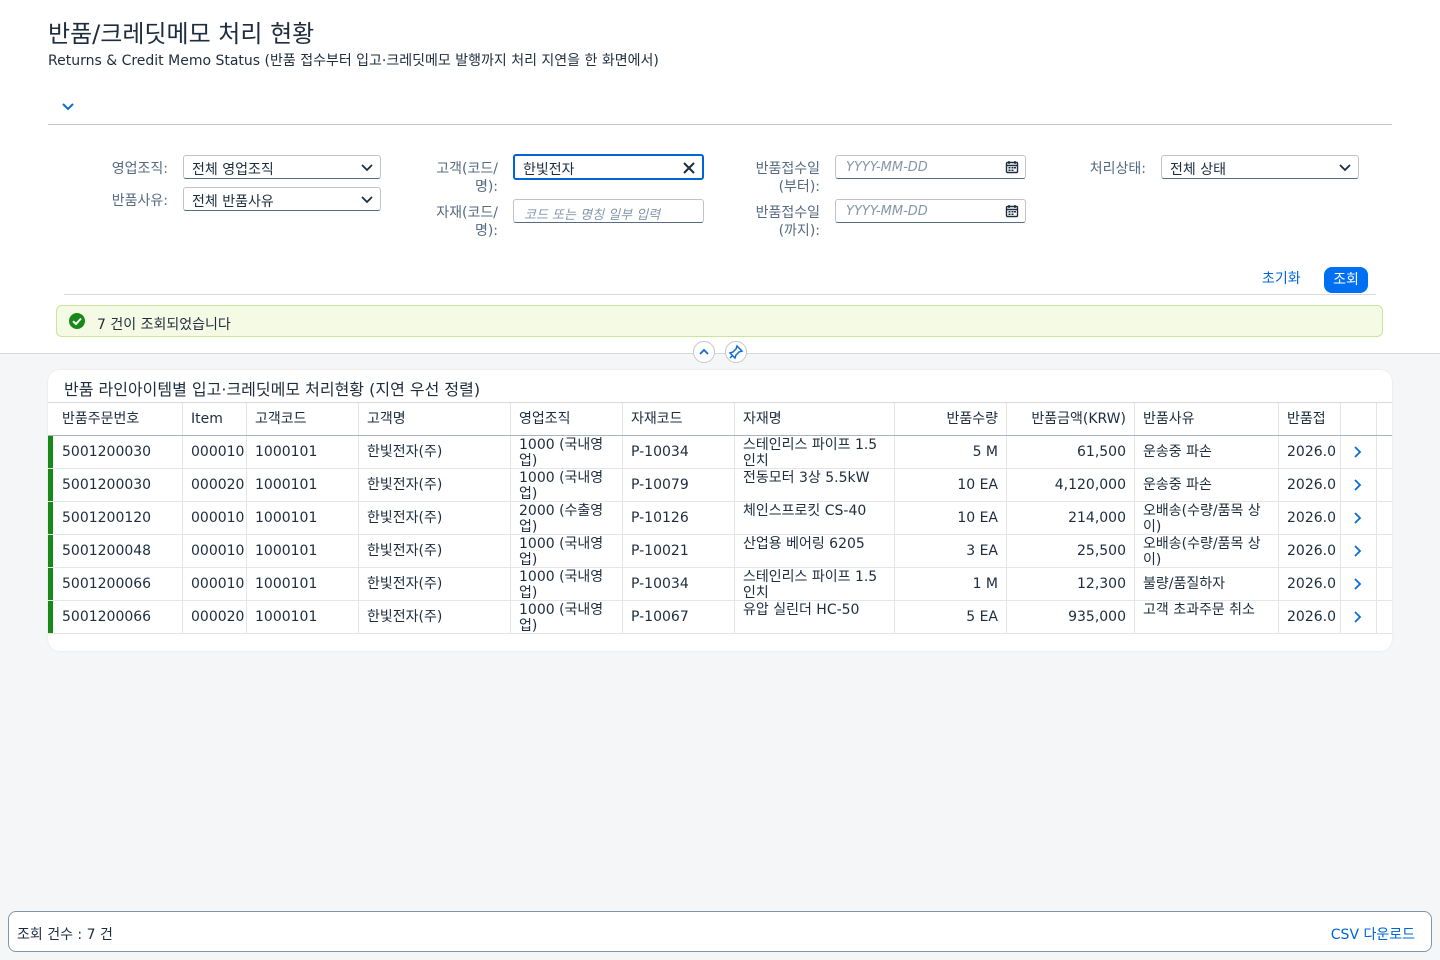 The image size is (1440, 960). What do you see at coordinates (454, 178) in the screenshot?
I see `customer-label: 고객(코드/ 명):` at bounding box center [454, 178].